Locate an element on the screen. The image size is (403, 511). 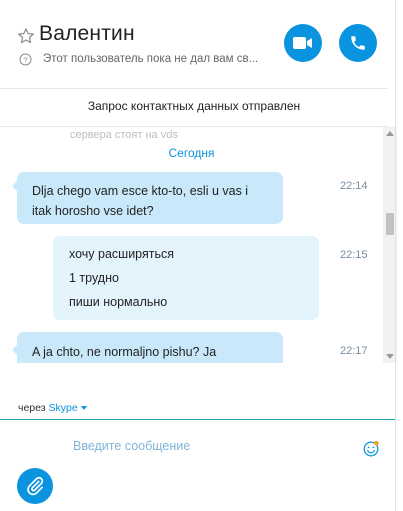
contact-name: Валентин is located at coordinates (87, 34).